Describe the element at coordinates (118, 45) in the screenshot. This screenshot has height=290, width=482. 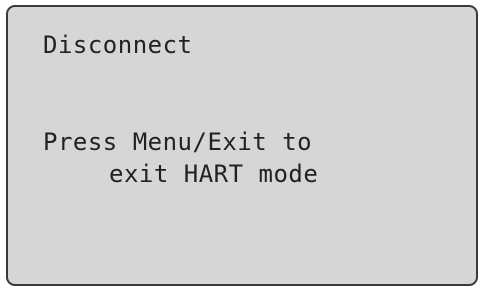
I see `screen-title: Disconnect` at that location.